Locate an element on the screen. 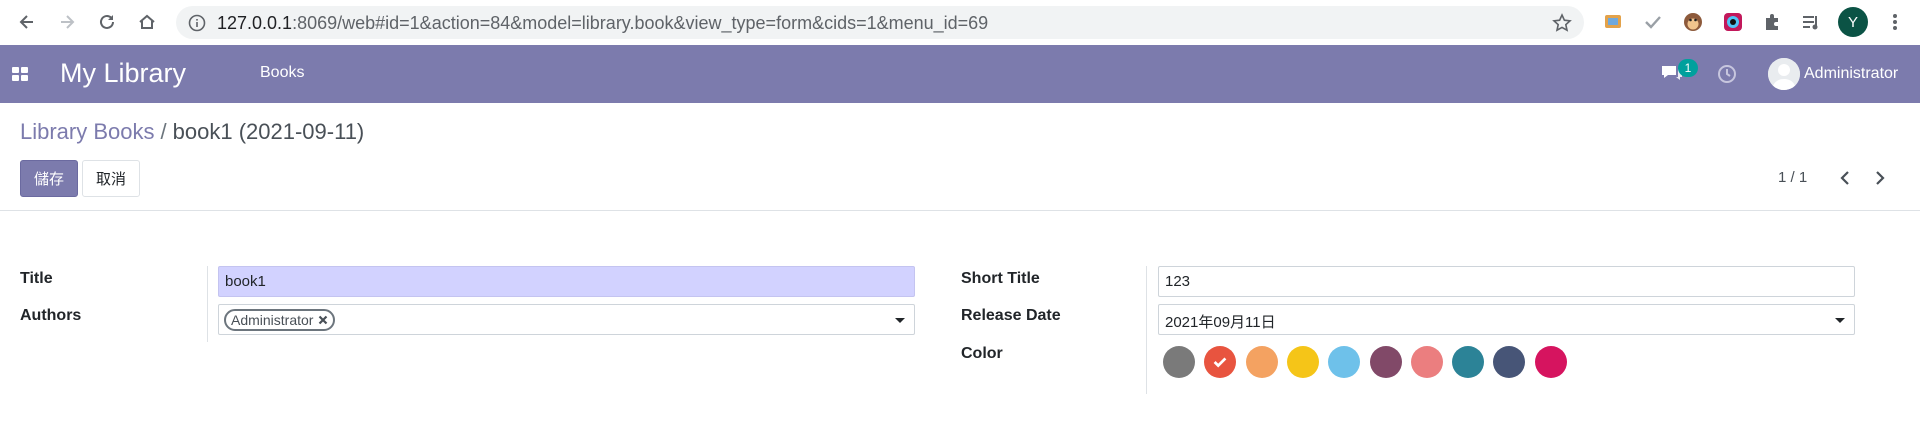 This screenshot has height=423, width=1920. home-icon is located at coordinates (147, 22).